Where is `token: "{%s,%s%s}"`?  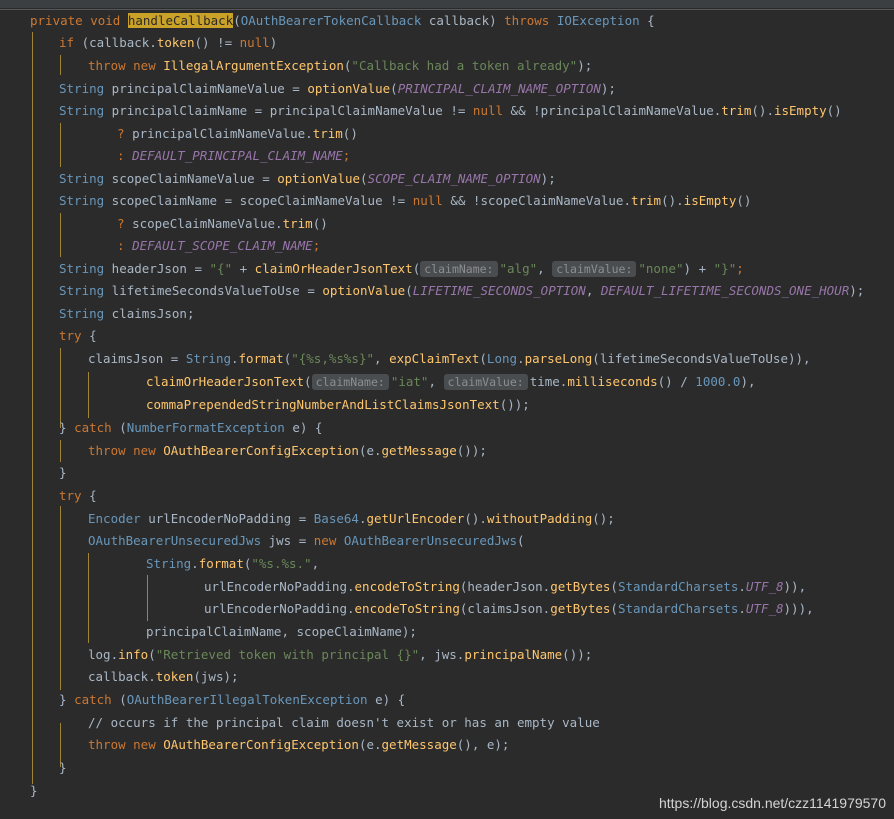
token: "{%s,%s%s}" is located at coordinates (333, 358).